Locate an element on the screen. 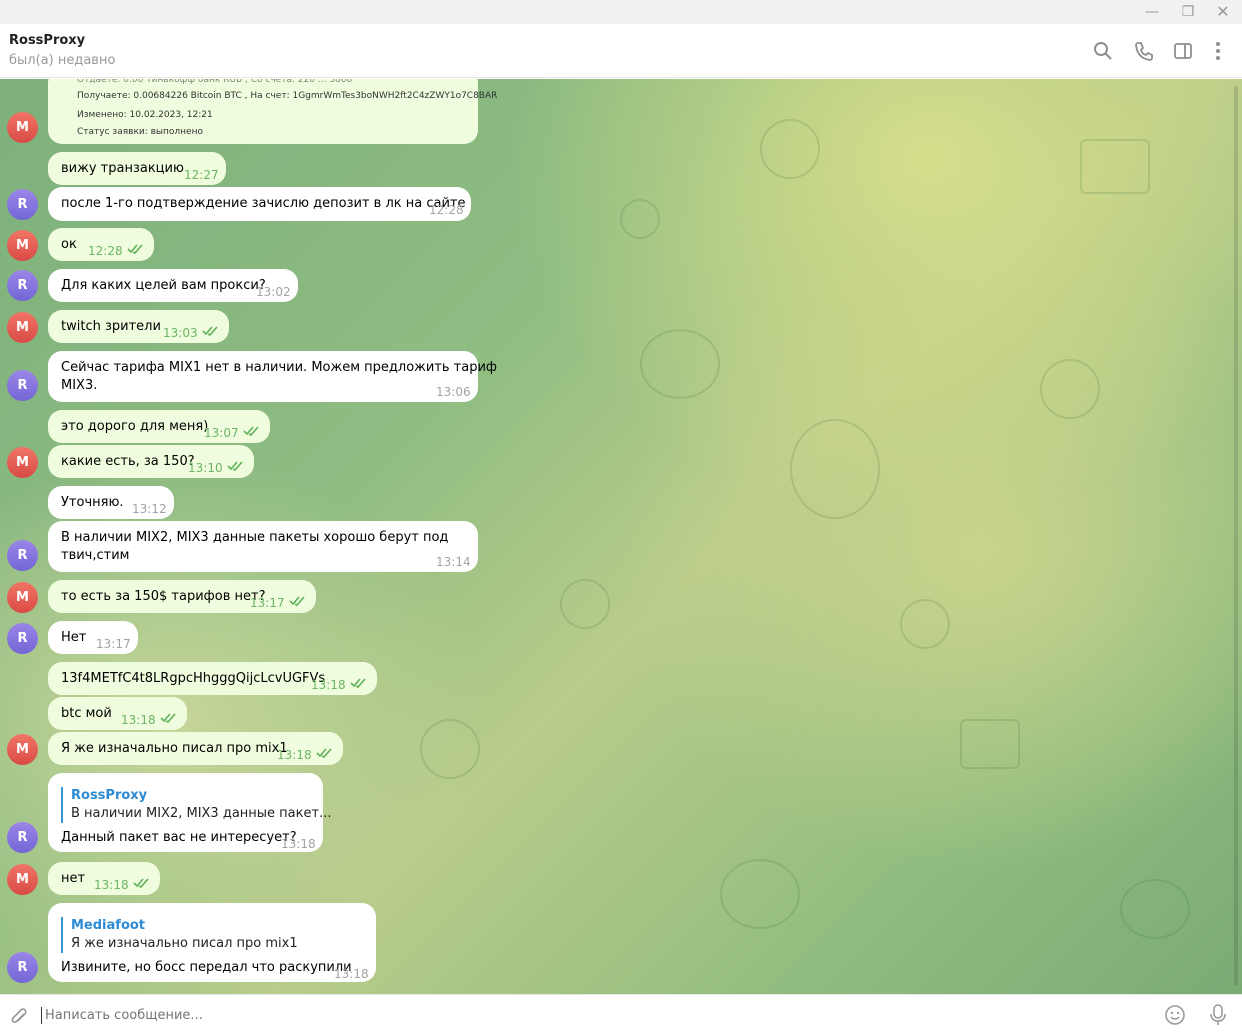  message-text: это дорого для меня) is located at coordinates (135, 426).